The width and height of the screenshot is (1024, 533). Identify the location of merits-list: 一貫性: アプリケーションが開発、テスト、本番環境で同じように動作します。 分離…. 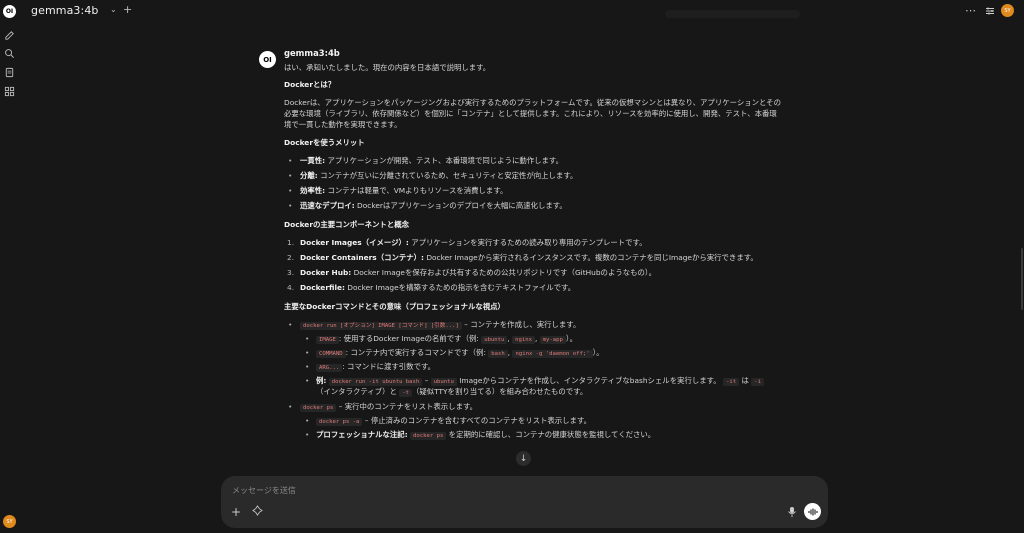
(534, 183).